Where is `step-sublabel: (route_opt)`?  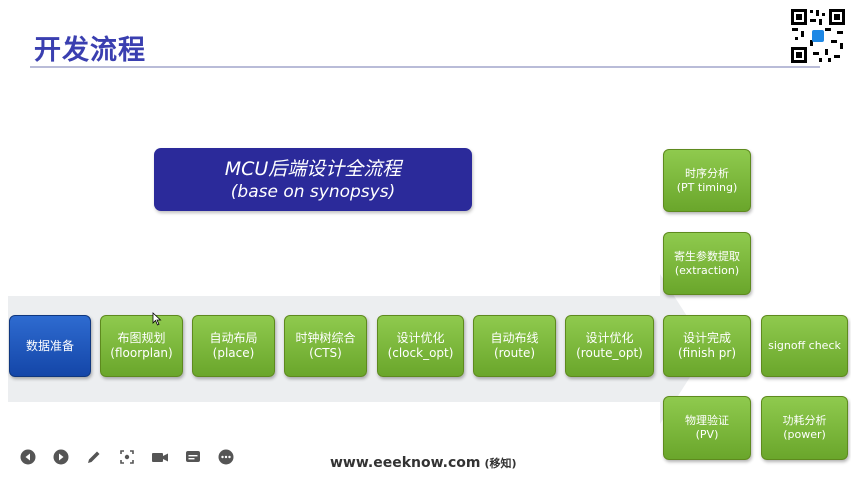 step-sublabel: (route_opt) is located at coordinates (609, 353).